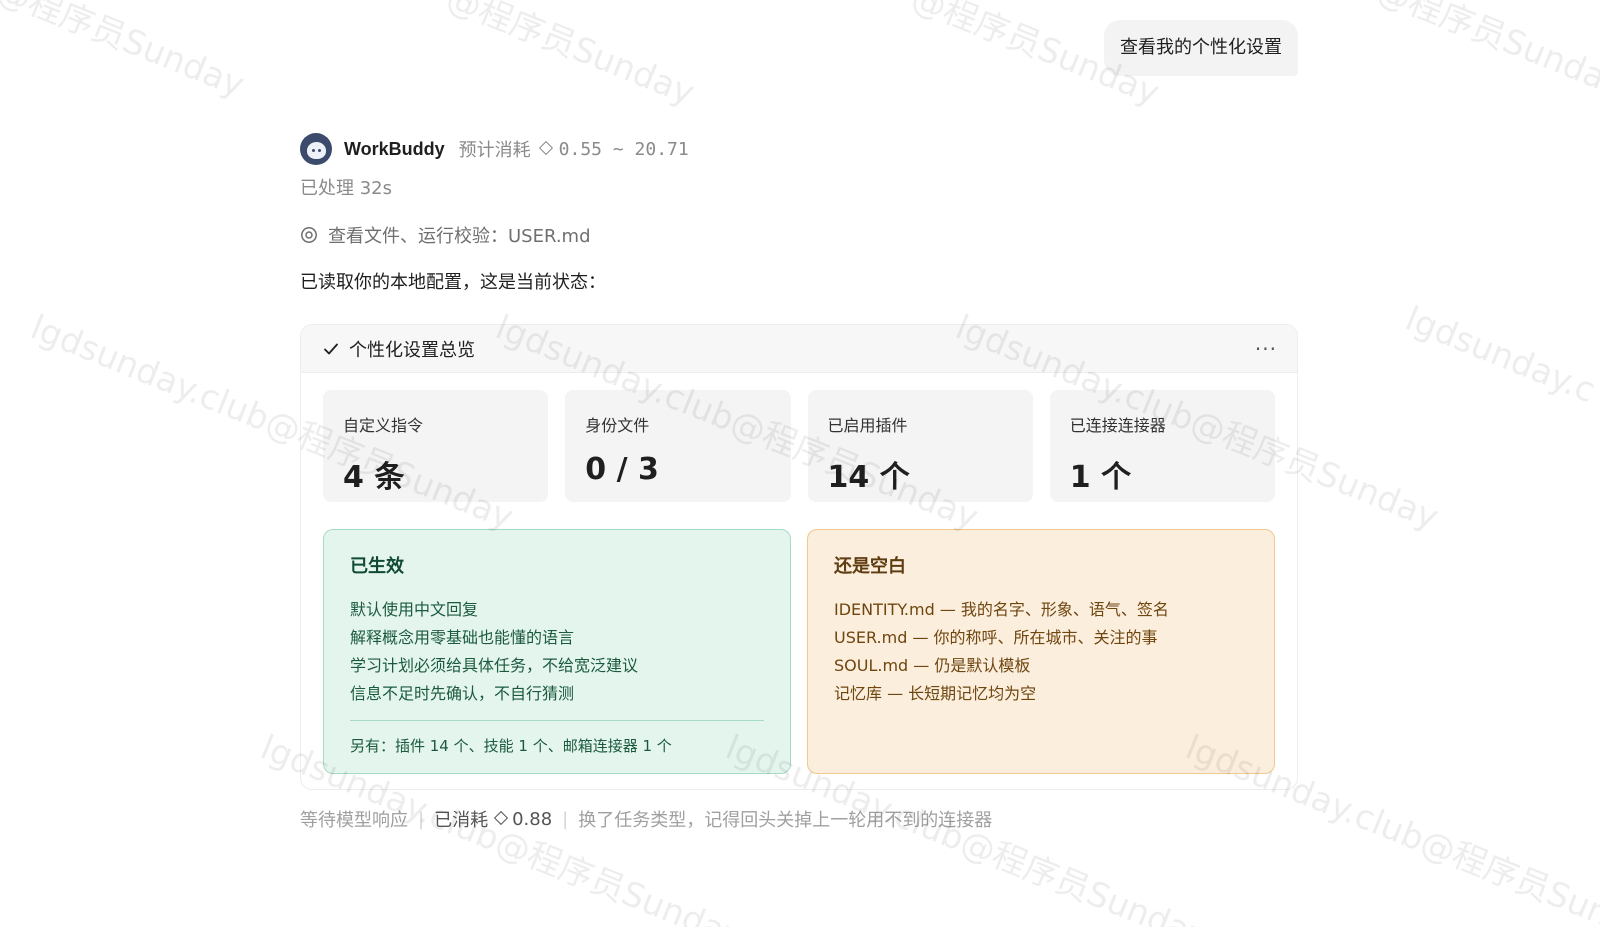 The height and width of the screenshot is (927, 1600). I want to click on panel-footer: 另有：插件 14 个、技能 1 个、邮箱连接器 1 个, so click(511, 746).